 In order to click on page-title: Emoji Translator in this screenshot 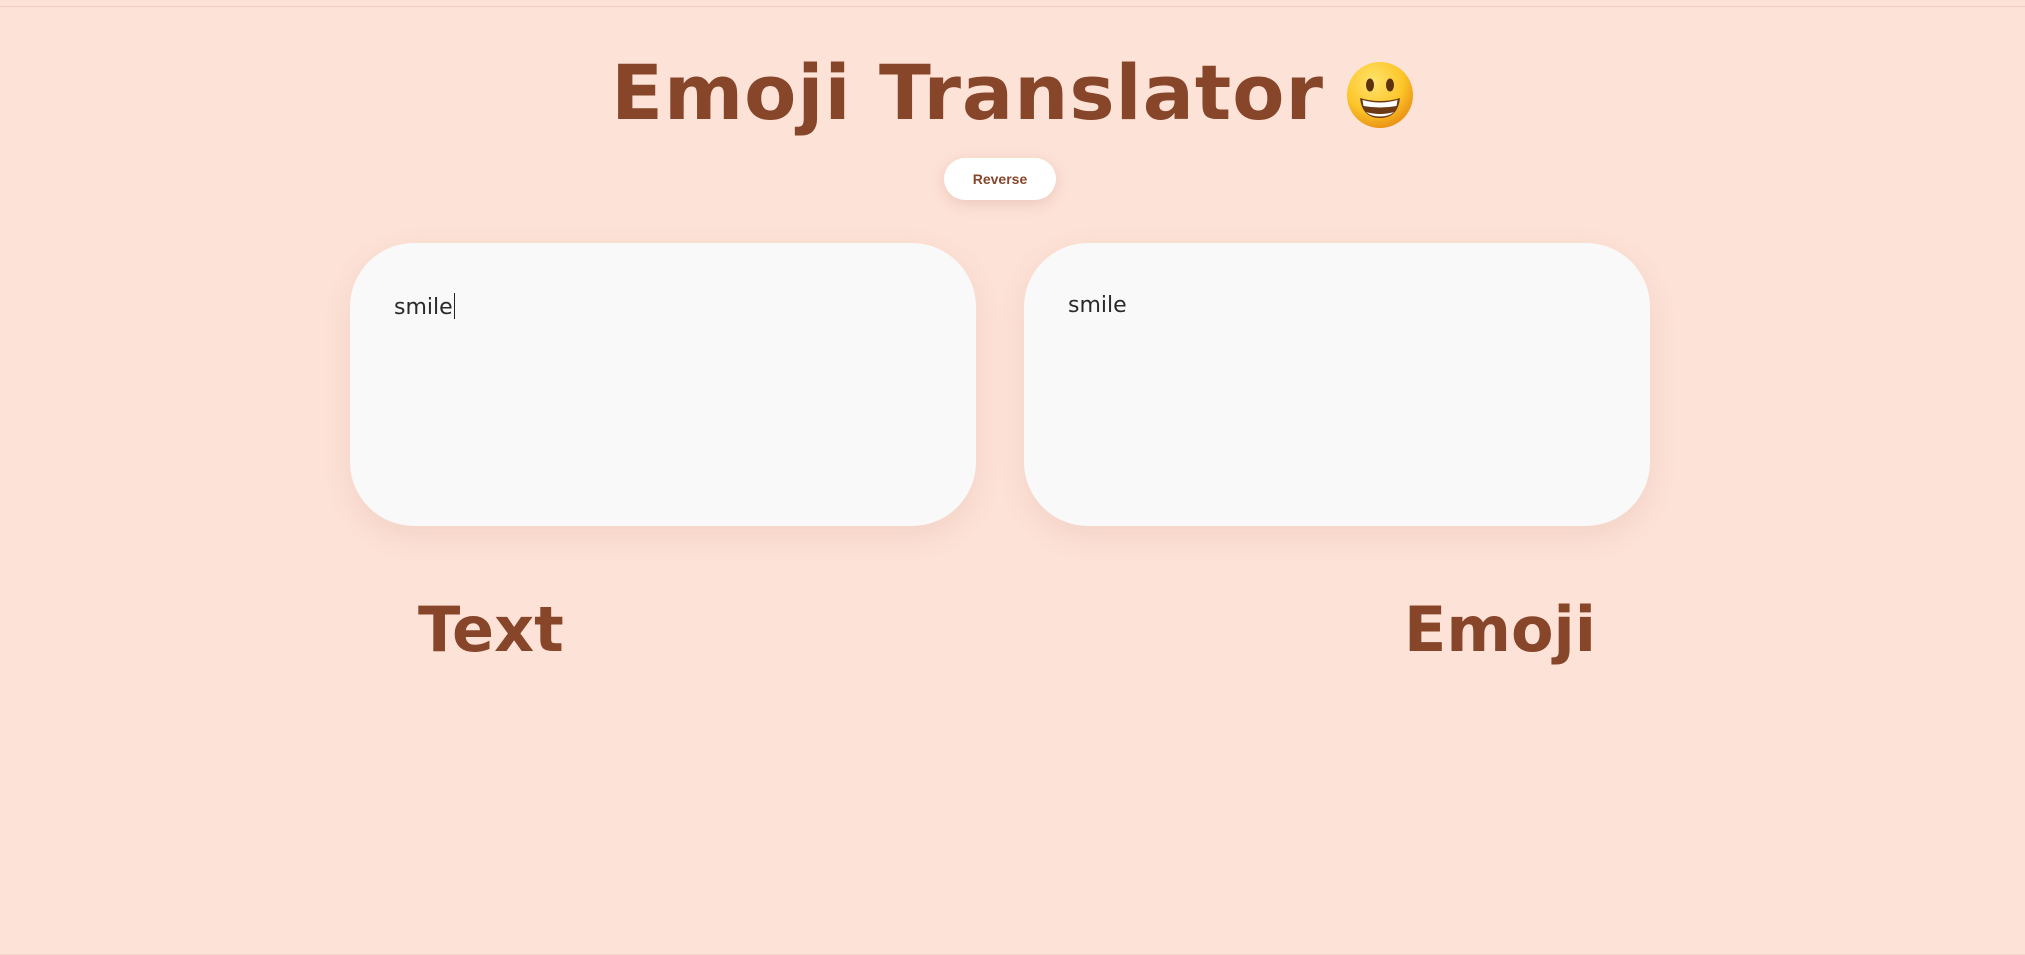, I will do `click(967, 93)`.